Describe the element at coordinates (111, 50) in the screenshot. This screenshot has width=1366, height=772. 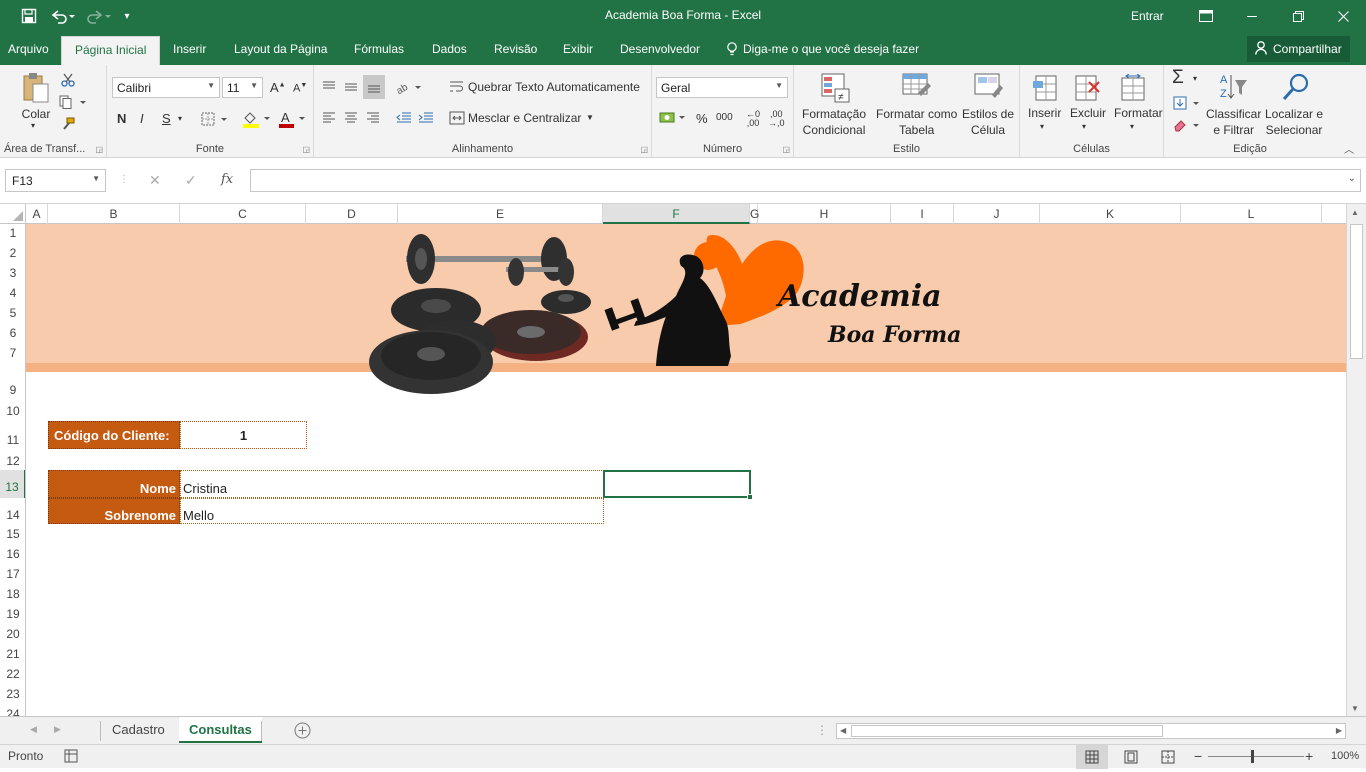
I see `tab-pagina-inicial: Página Inicial` at that location.